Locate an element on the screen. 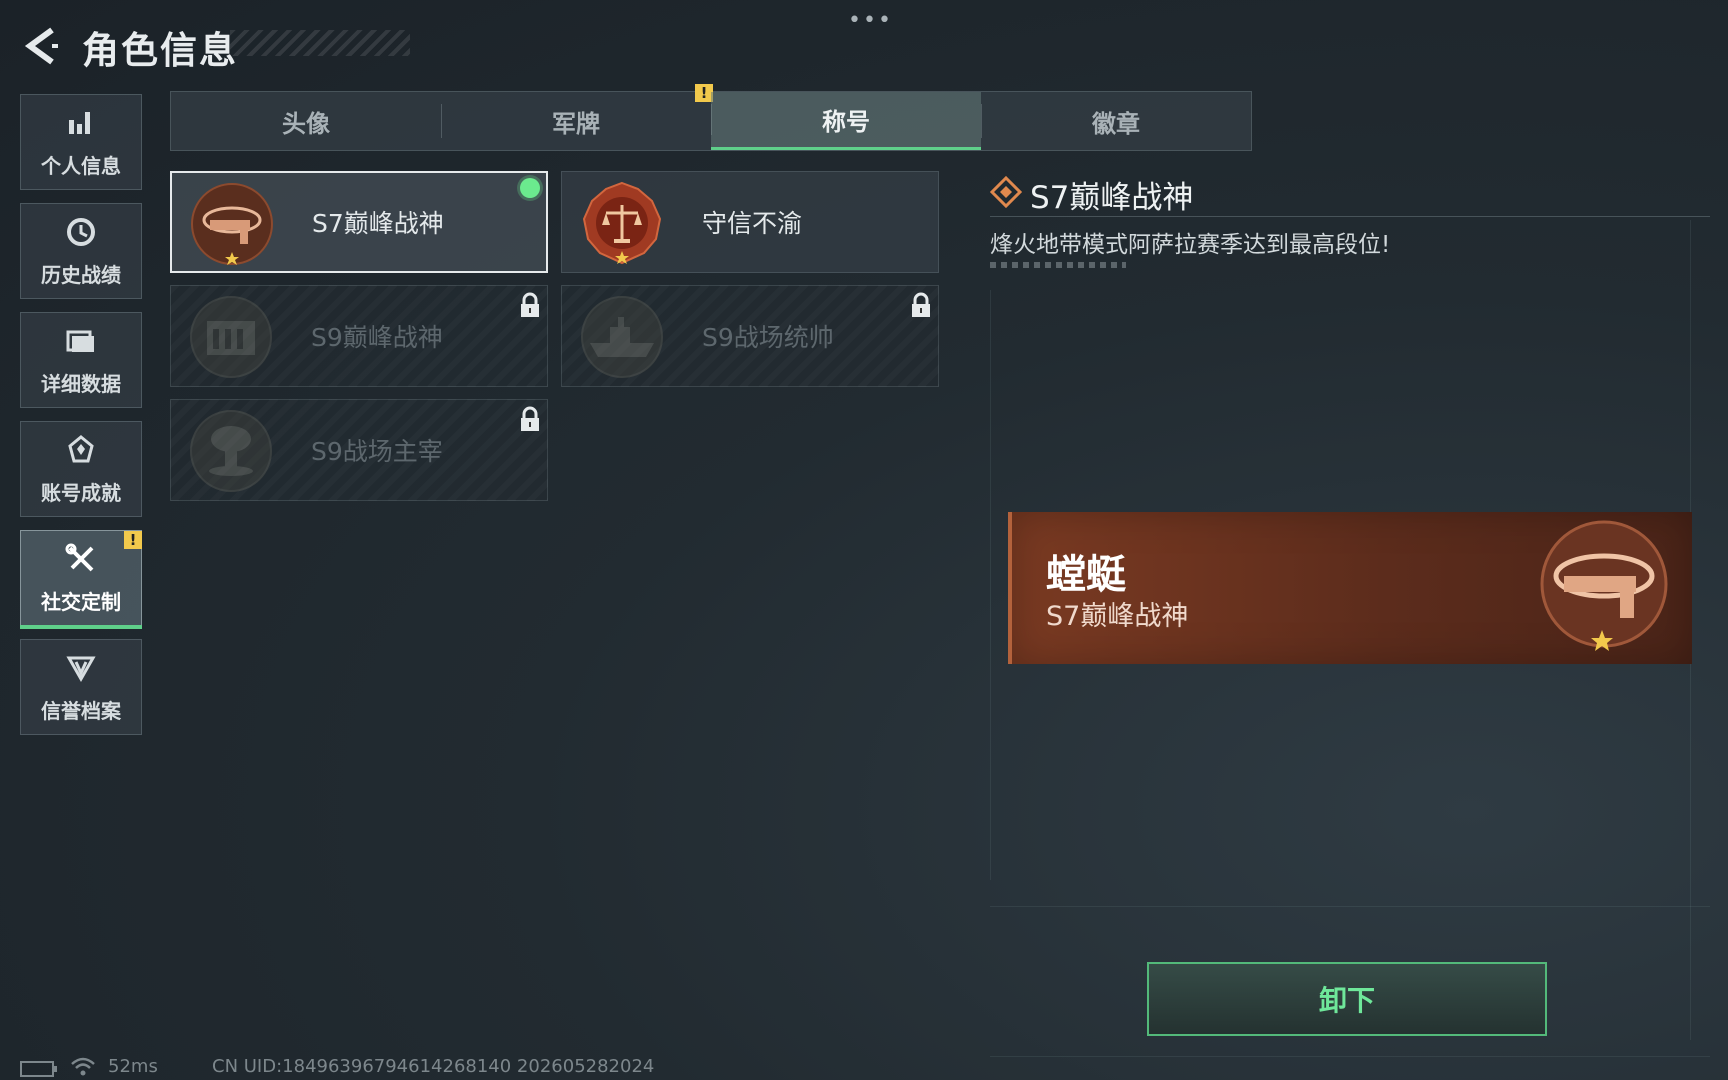 This screenshot has width=1728, height=1080. sidebar-item-detailed-data: 详细数据 is located at coordinates (81, 360).